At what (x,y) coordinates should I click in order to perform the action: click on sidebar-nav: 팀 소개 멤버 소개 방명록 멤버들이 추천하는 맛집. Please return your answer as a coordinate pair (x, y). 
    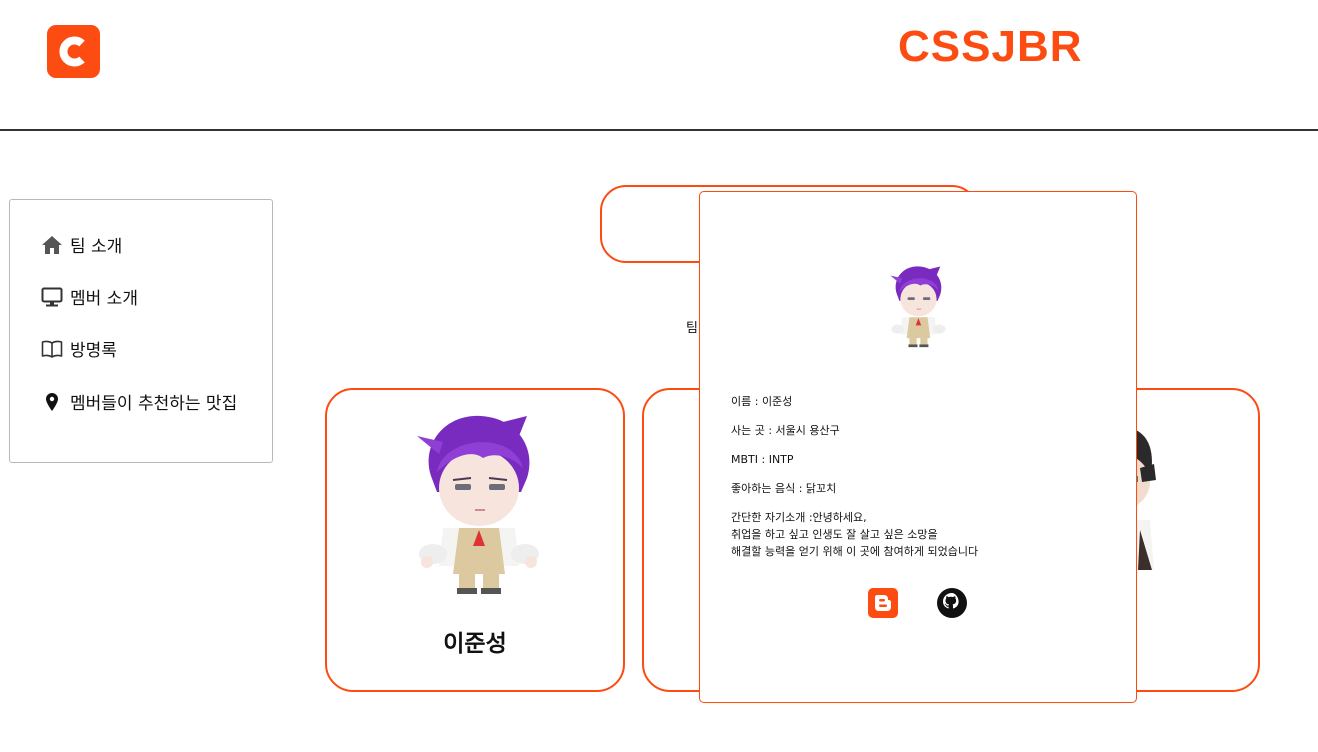
    Looking at the image, I should click on (141, 331).